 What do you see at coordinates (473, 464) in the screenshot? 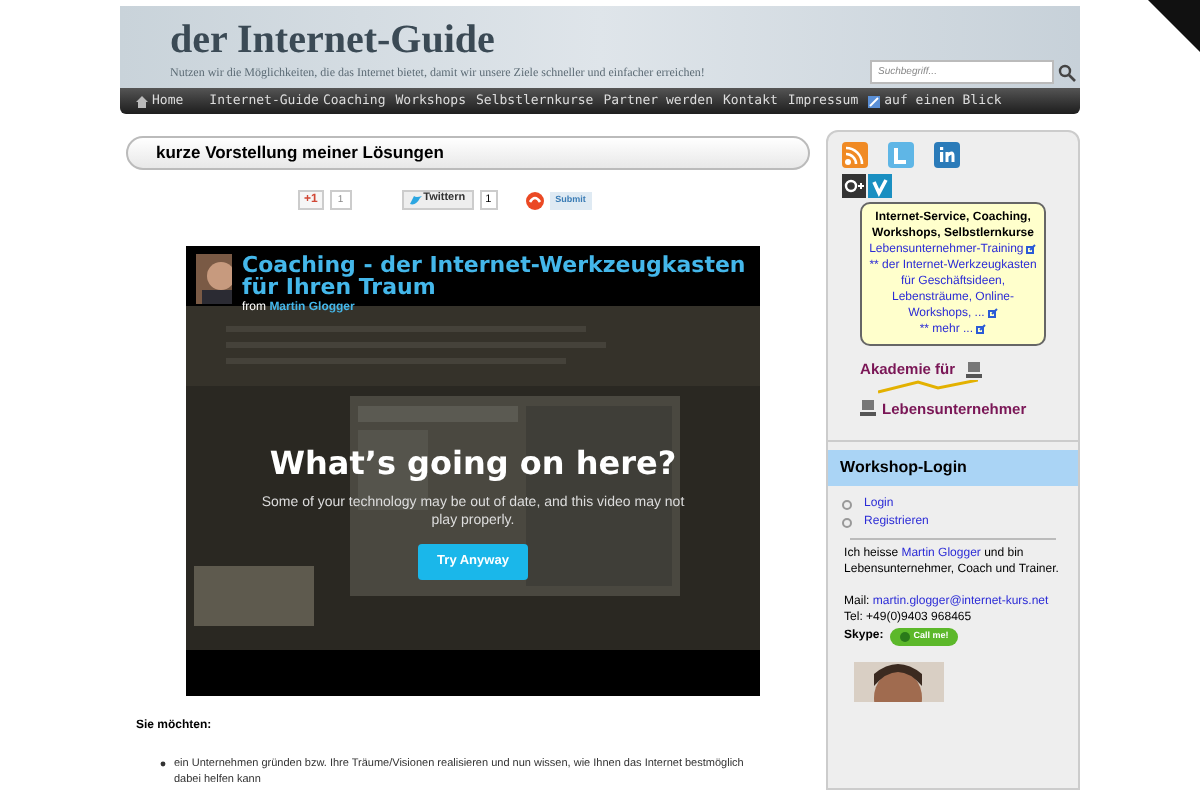
I see `warning-heading: What’s going on here?` at bounding box center [473, 464].